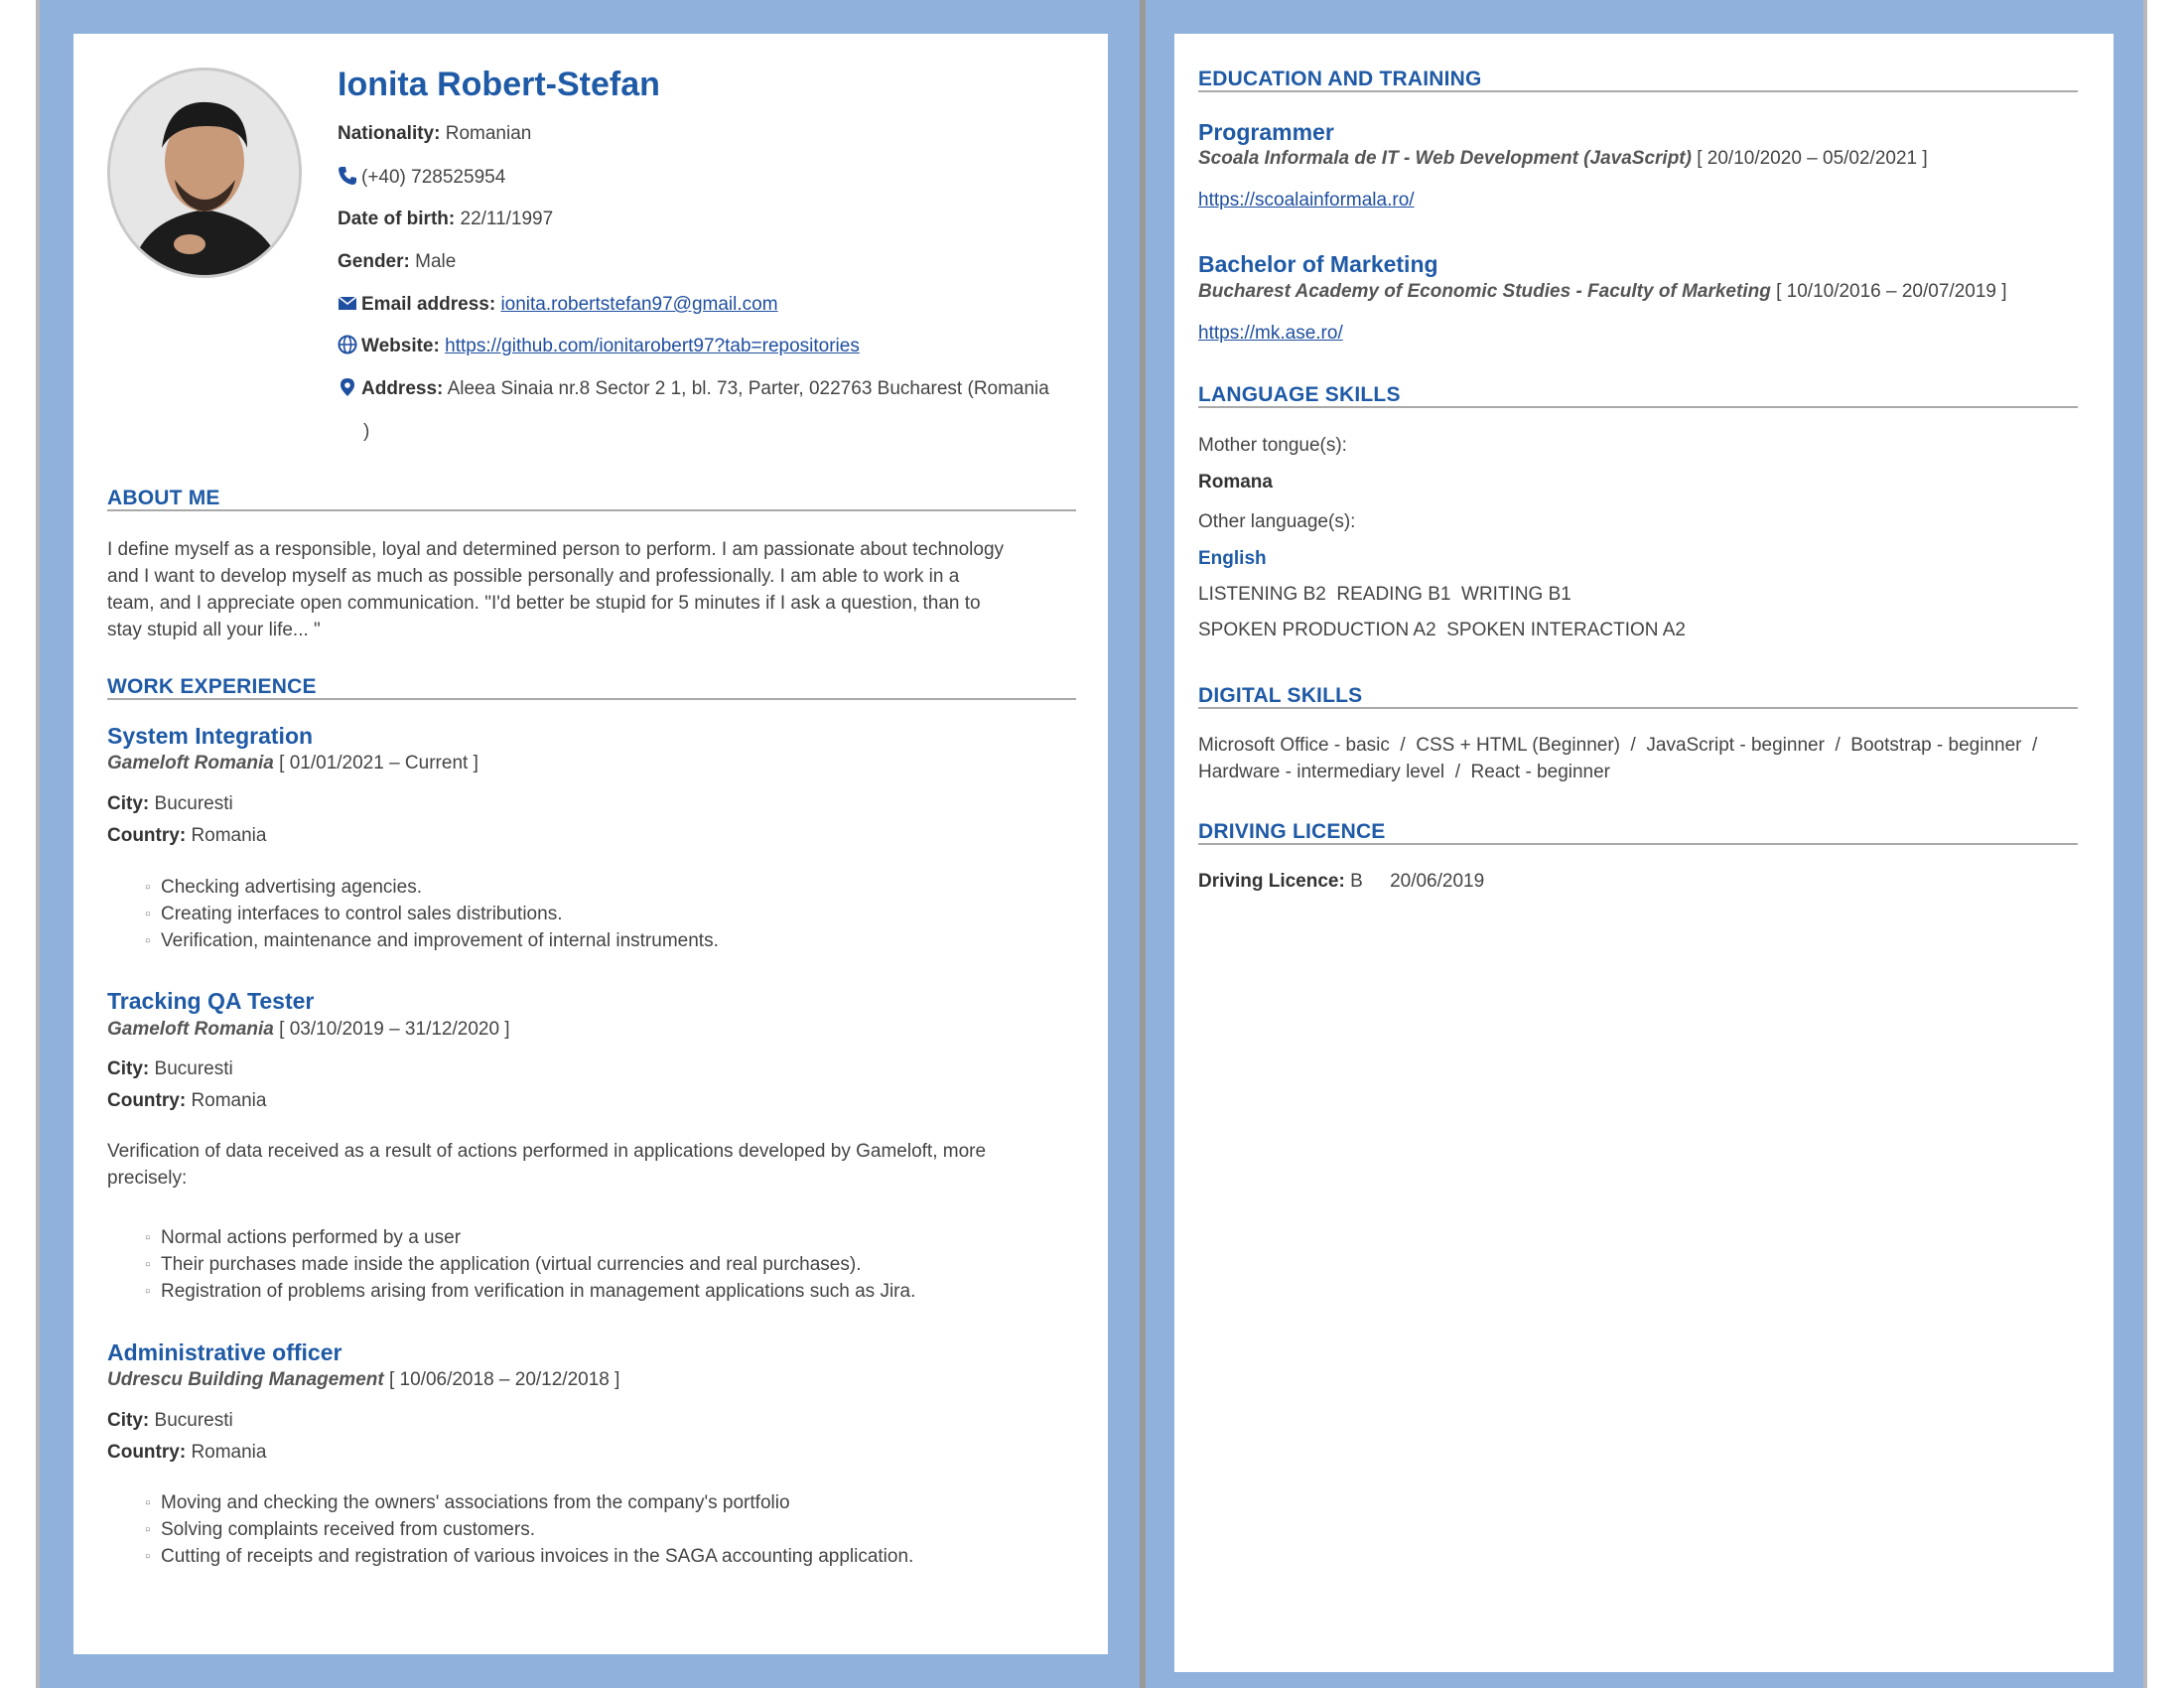 The width and height of the screenshot is (2184, 1688). I want to click on driving-divider, so click(1638, 844).